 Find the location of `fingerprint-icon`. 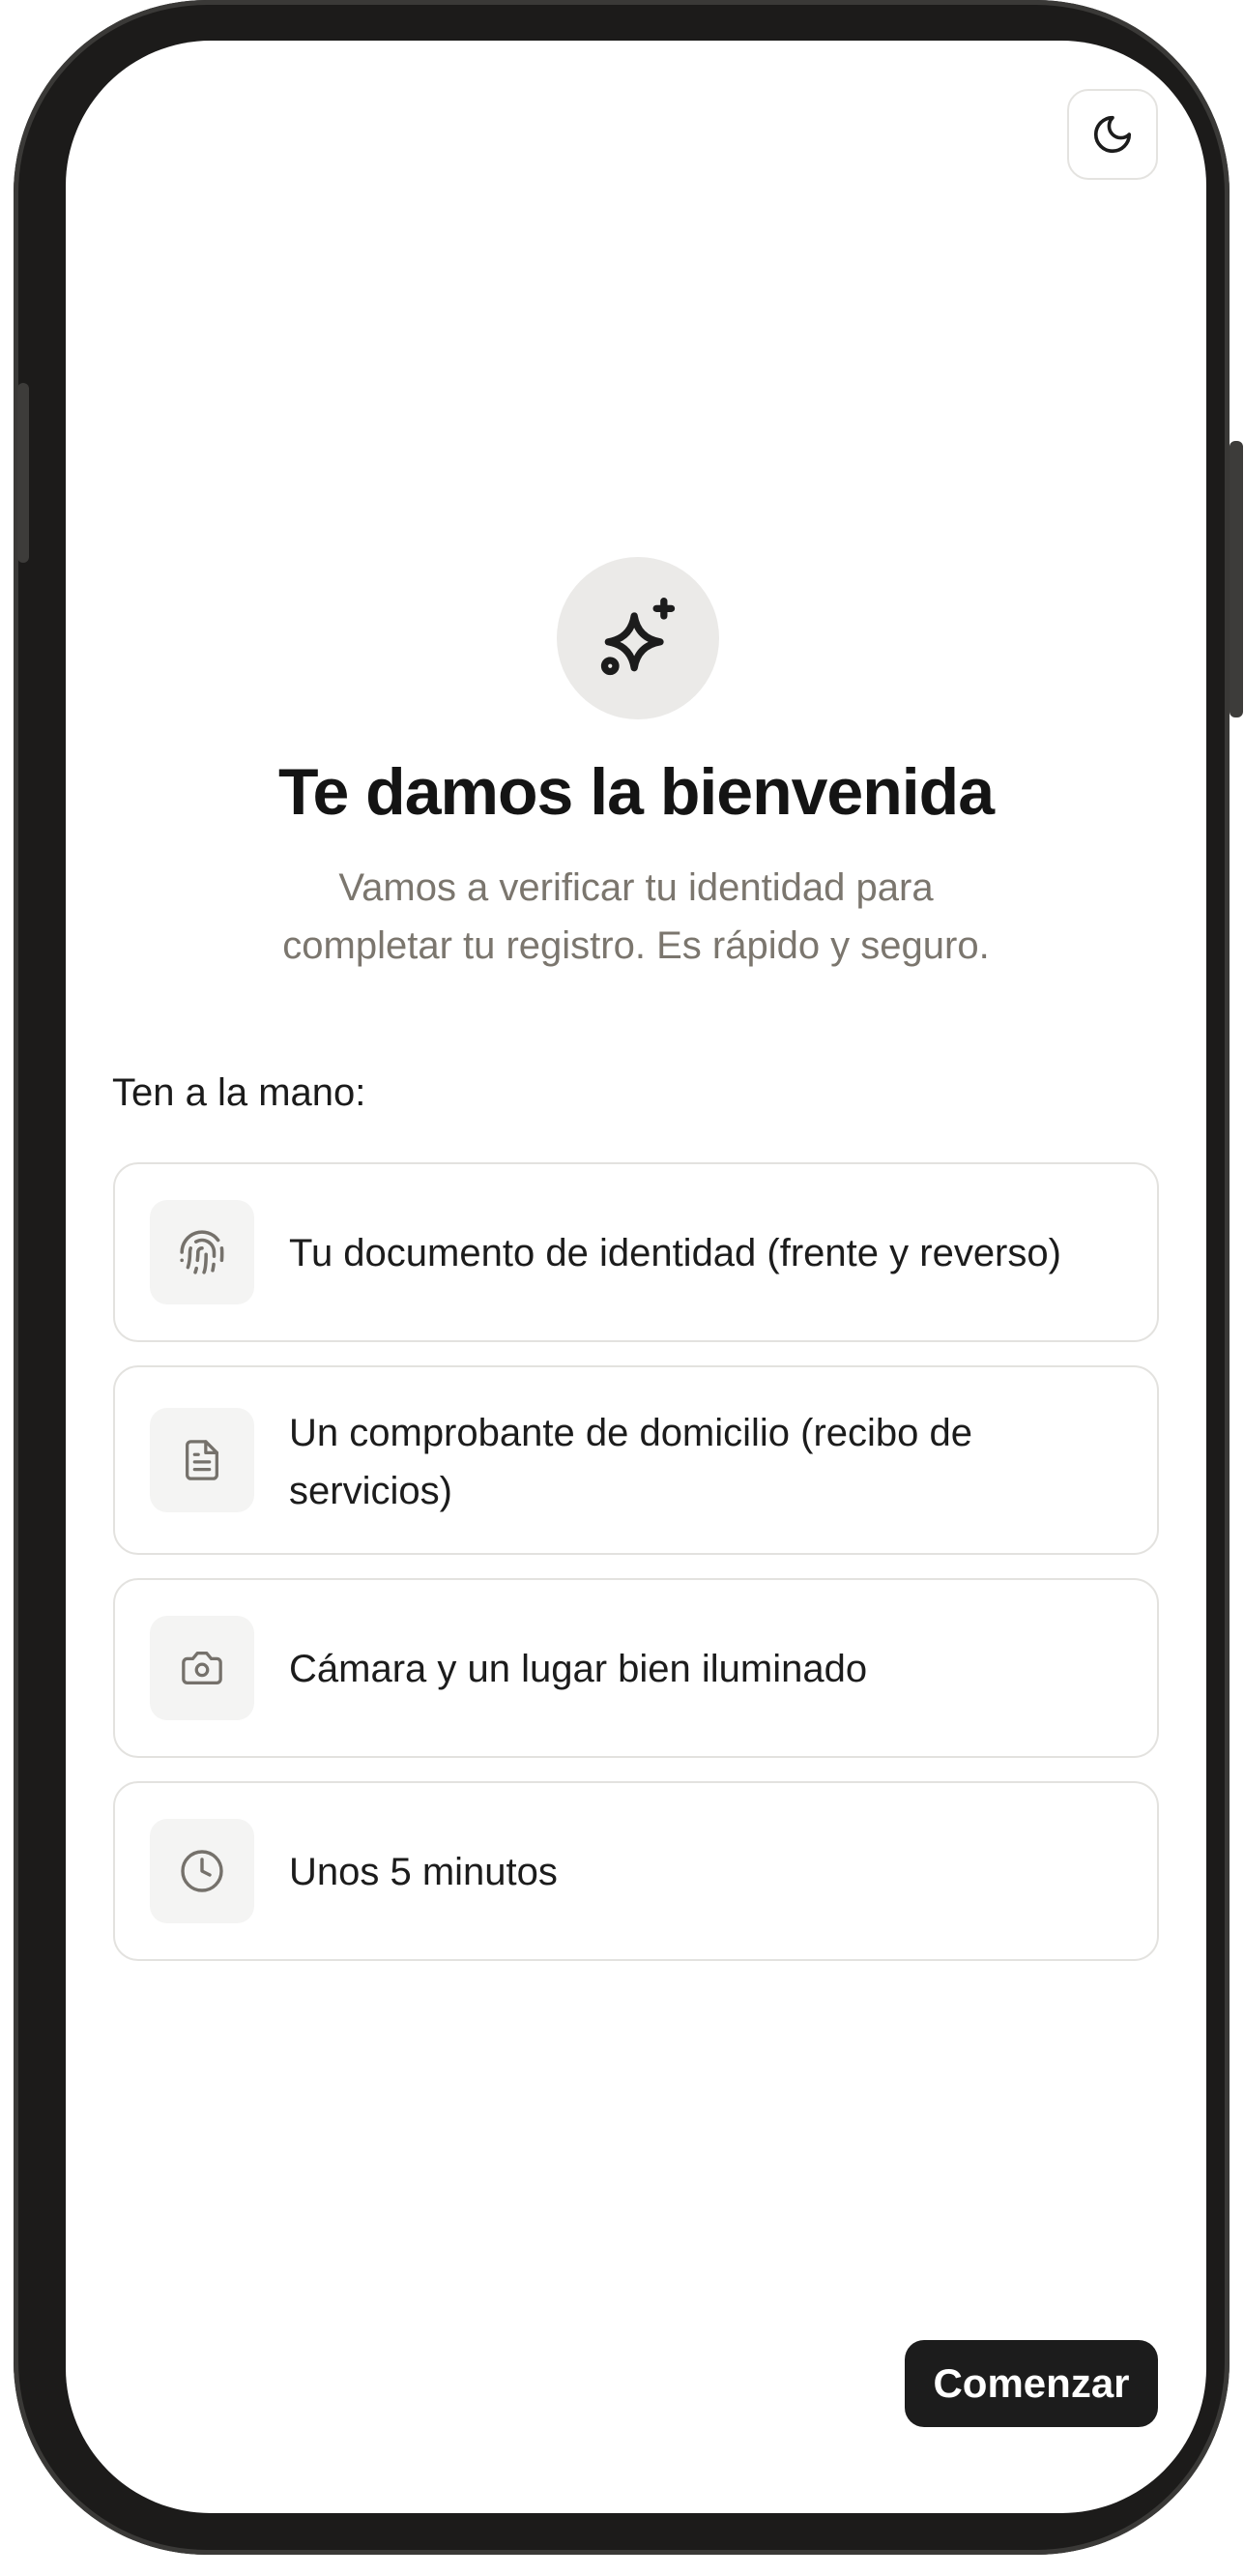

fingerprint-icon is located at coordinates (202, 1252).